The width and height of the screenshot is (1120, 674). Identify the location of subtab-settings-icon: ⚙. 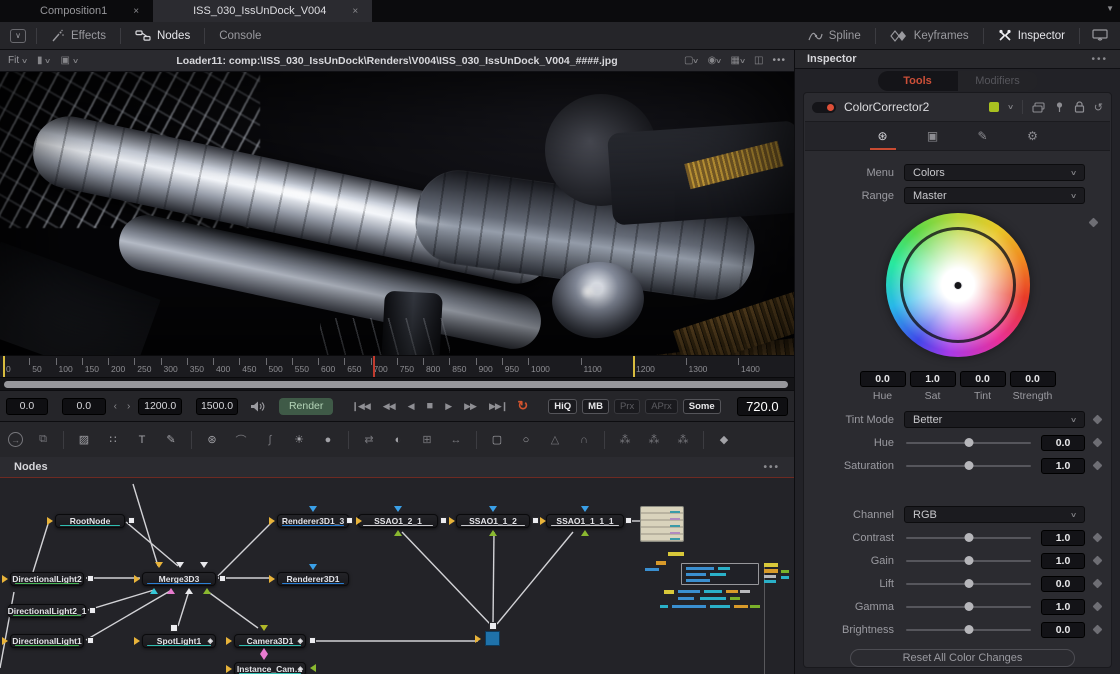
(1033, 136).